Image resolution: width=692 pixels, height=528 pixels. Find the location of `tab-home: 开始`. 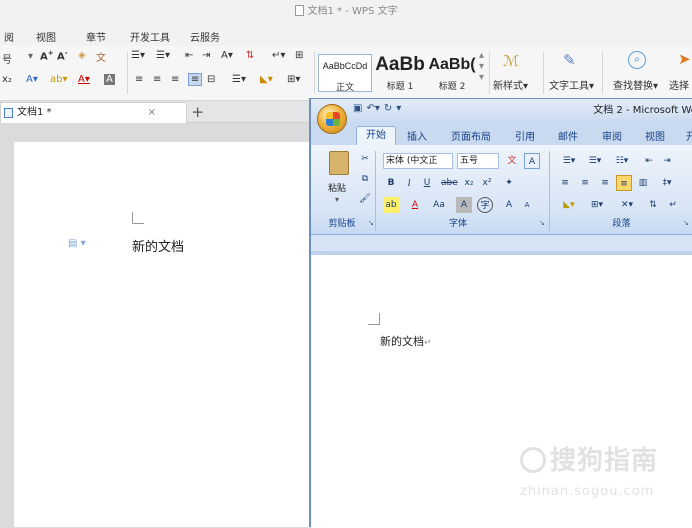

tab-home: 开始 is located at coordinates (376, 135).